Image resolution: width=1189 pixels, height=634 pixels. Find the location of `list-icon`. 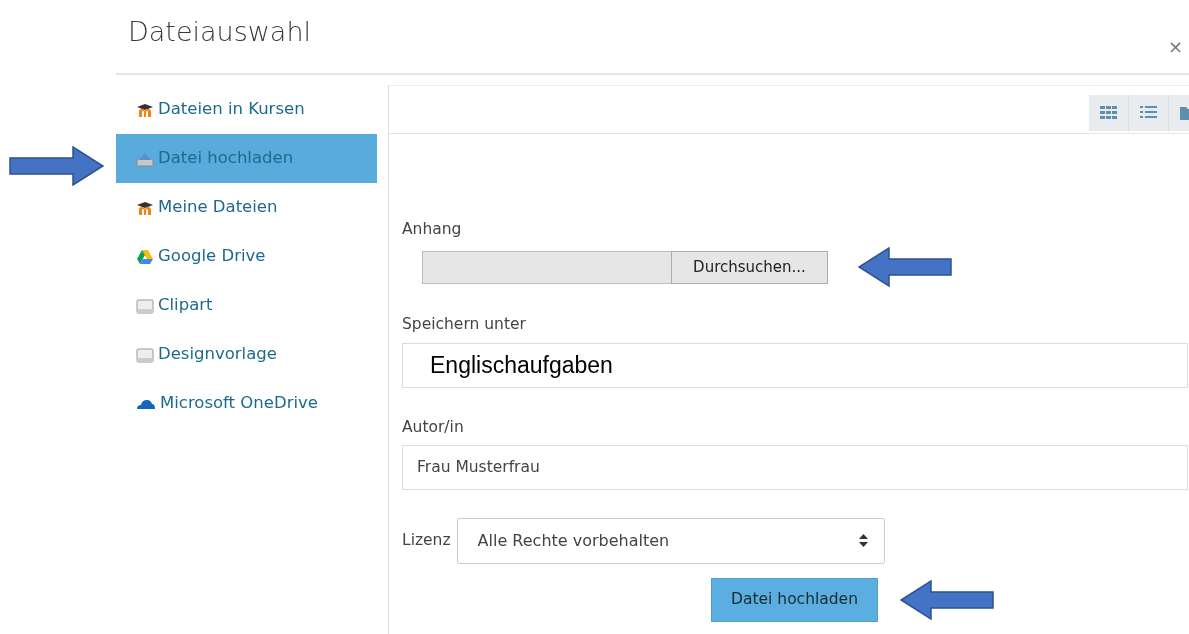

list-icon is located at coordinates (1148, 112).